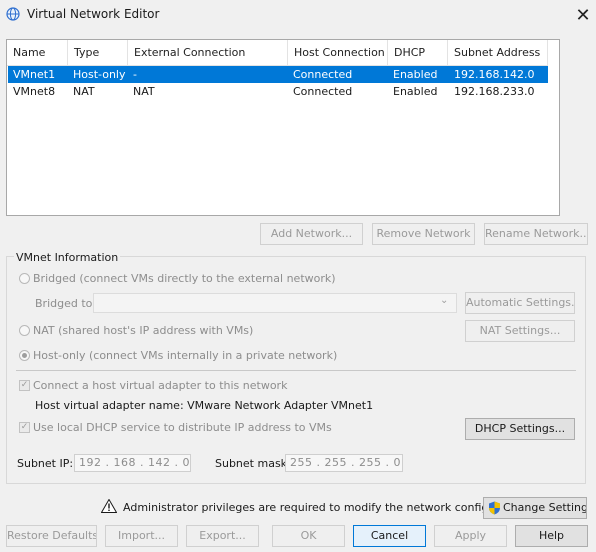 The height and width of the screenshot is (552, 596). What do you see at coordinates (34, 74) in the screenshot?
I see `row-name: VMnet1` at bounding box center [34, 74].